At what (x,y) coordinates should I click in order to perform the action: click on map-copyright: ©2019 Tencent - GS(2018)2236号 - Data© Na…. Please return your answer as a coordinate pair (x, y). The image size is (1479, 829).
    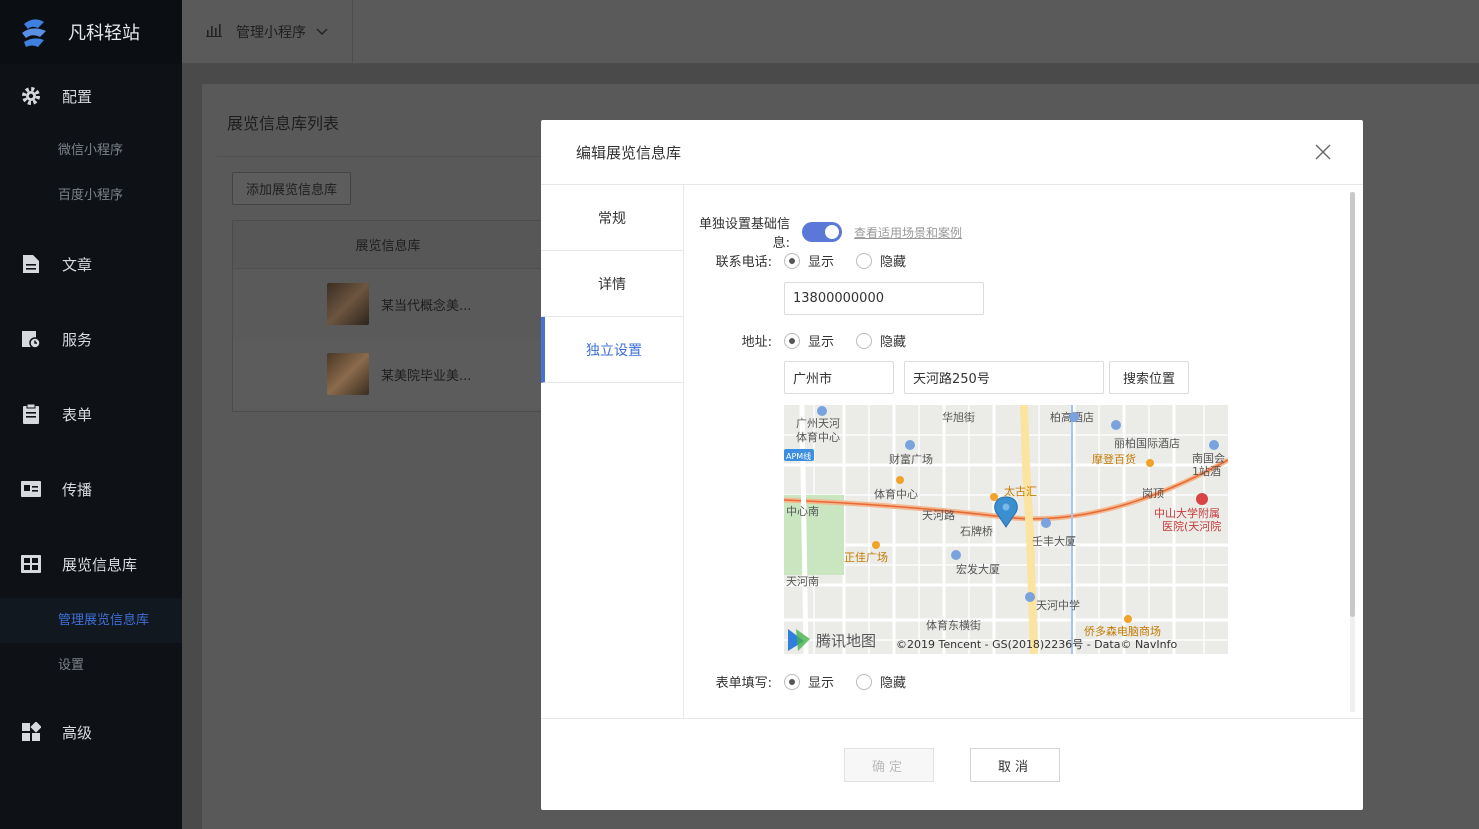
    Looking at the image, I should click on (1037, 644).